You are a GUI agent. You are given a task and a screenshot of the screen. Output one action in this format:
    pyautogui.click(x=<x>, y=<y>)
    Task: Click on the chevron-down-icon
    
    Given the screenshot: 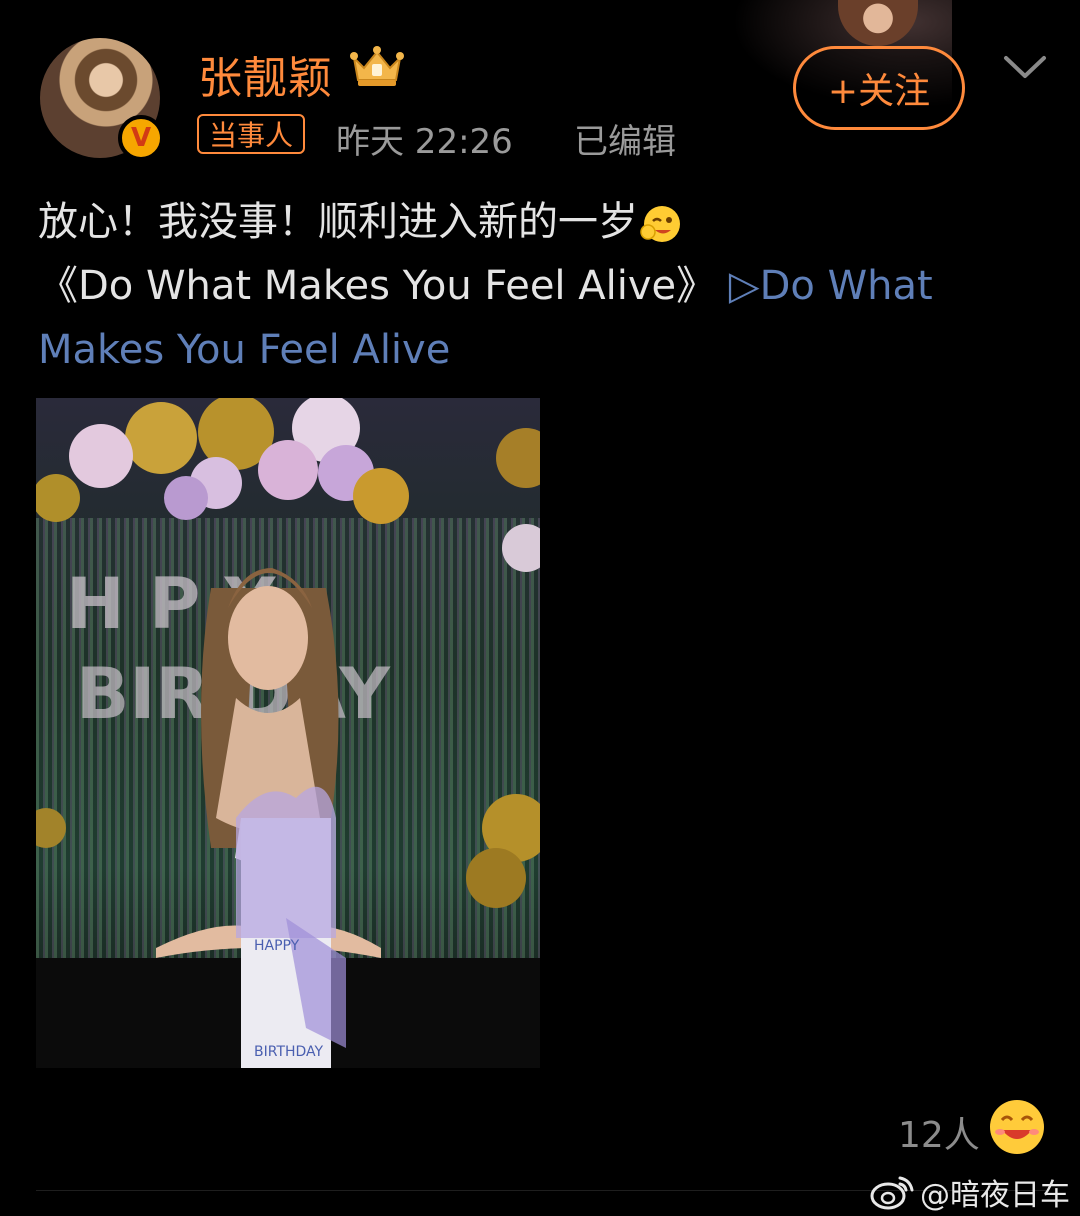 What is the action you would take?
    pyautogui.click(x=1025, y=67)
    